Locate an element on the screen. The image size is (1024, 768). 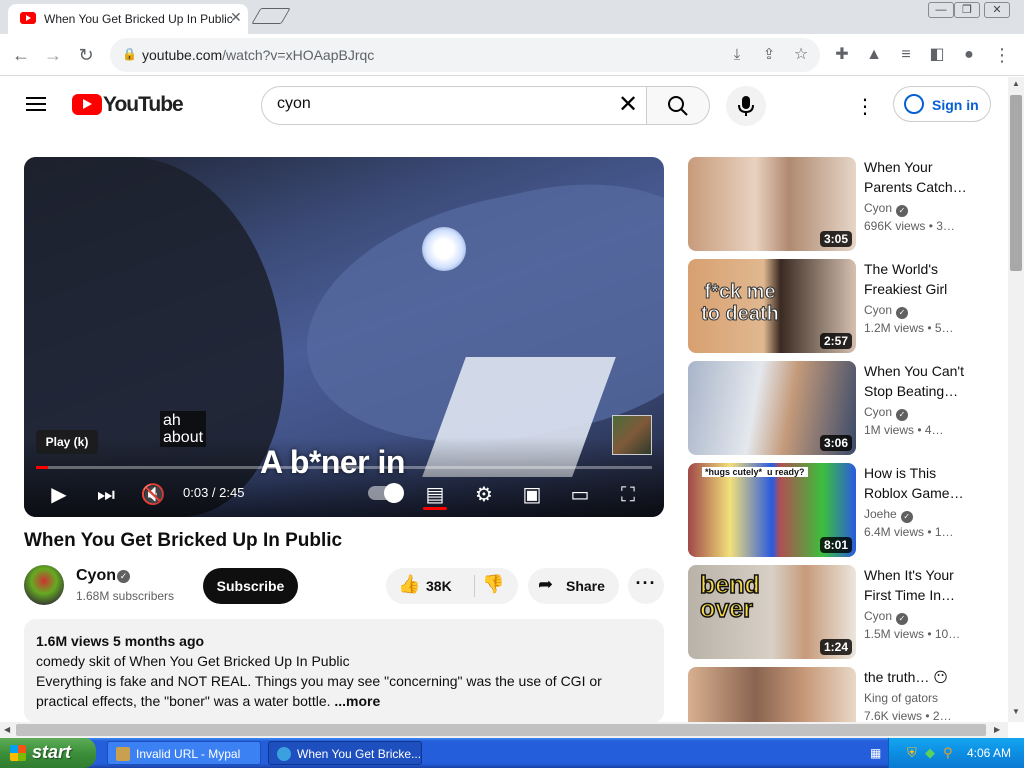
subscribe-button: Subscribe is located at coordinates (250, 586).